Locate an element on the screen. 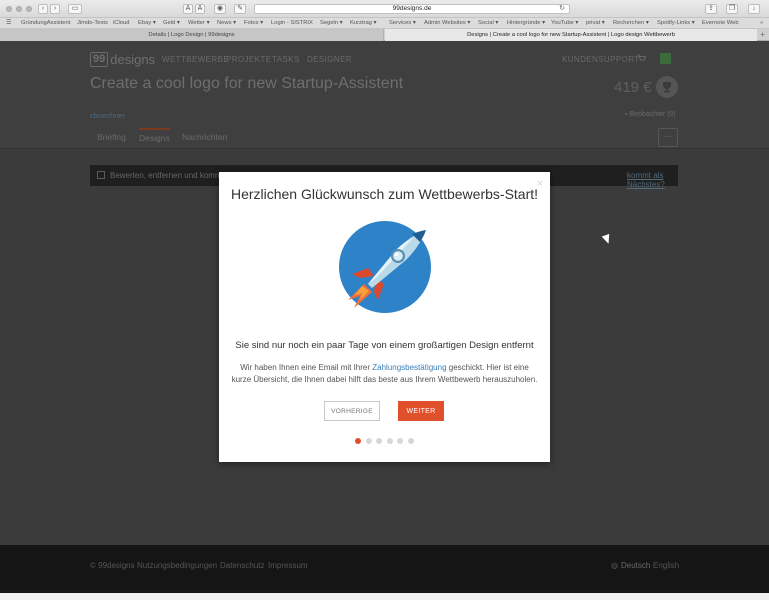  bookmarks-overflow-icon: » is located at coordinates (761, 23).